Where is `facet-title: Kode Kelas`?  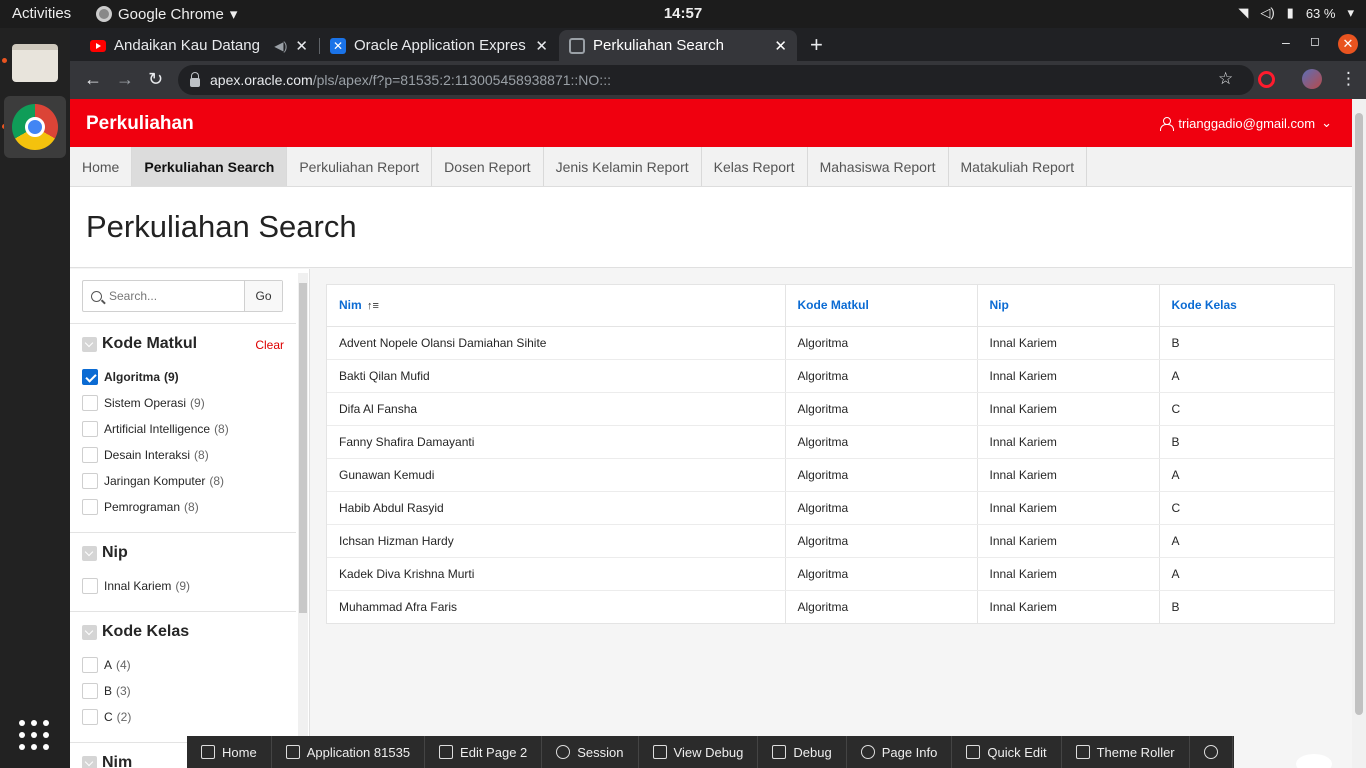
facet-title: Kode Kelas is located at coordinates (146, 631).